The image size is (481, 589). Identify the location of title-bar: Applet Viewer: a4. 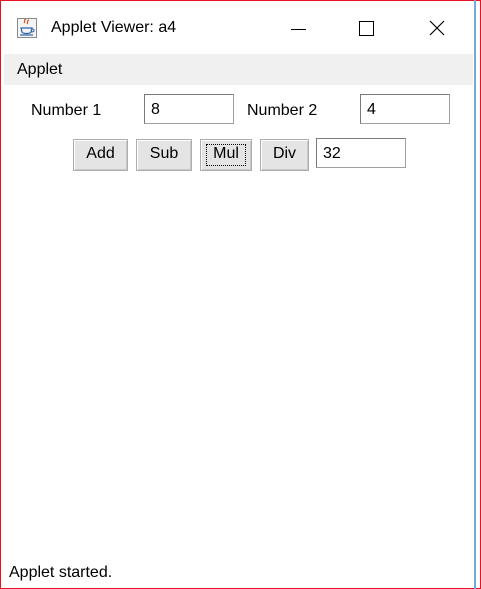
(237, 27).